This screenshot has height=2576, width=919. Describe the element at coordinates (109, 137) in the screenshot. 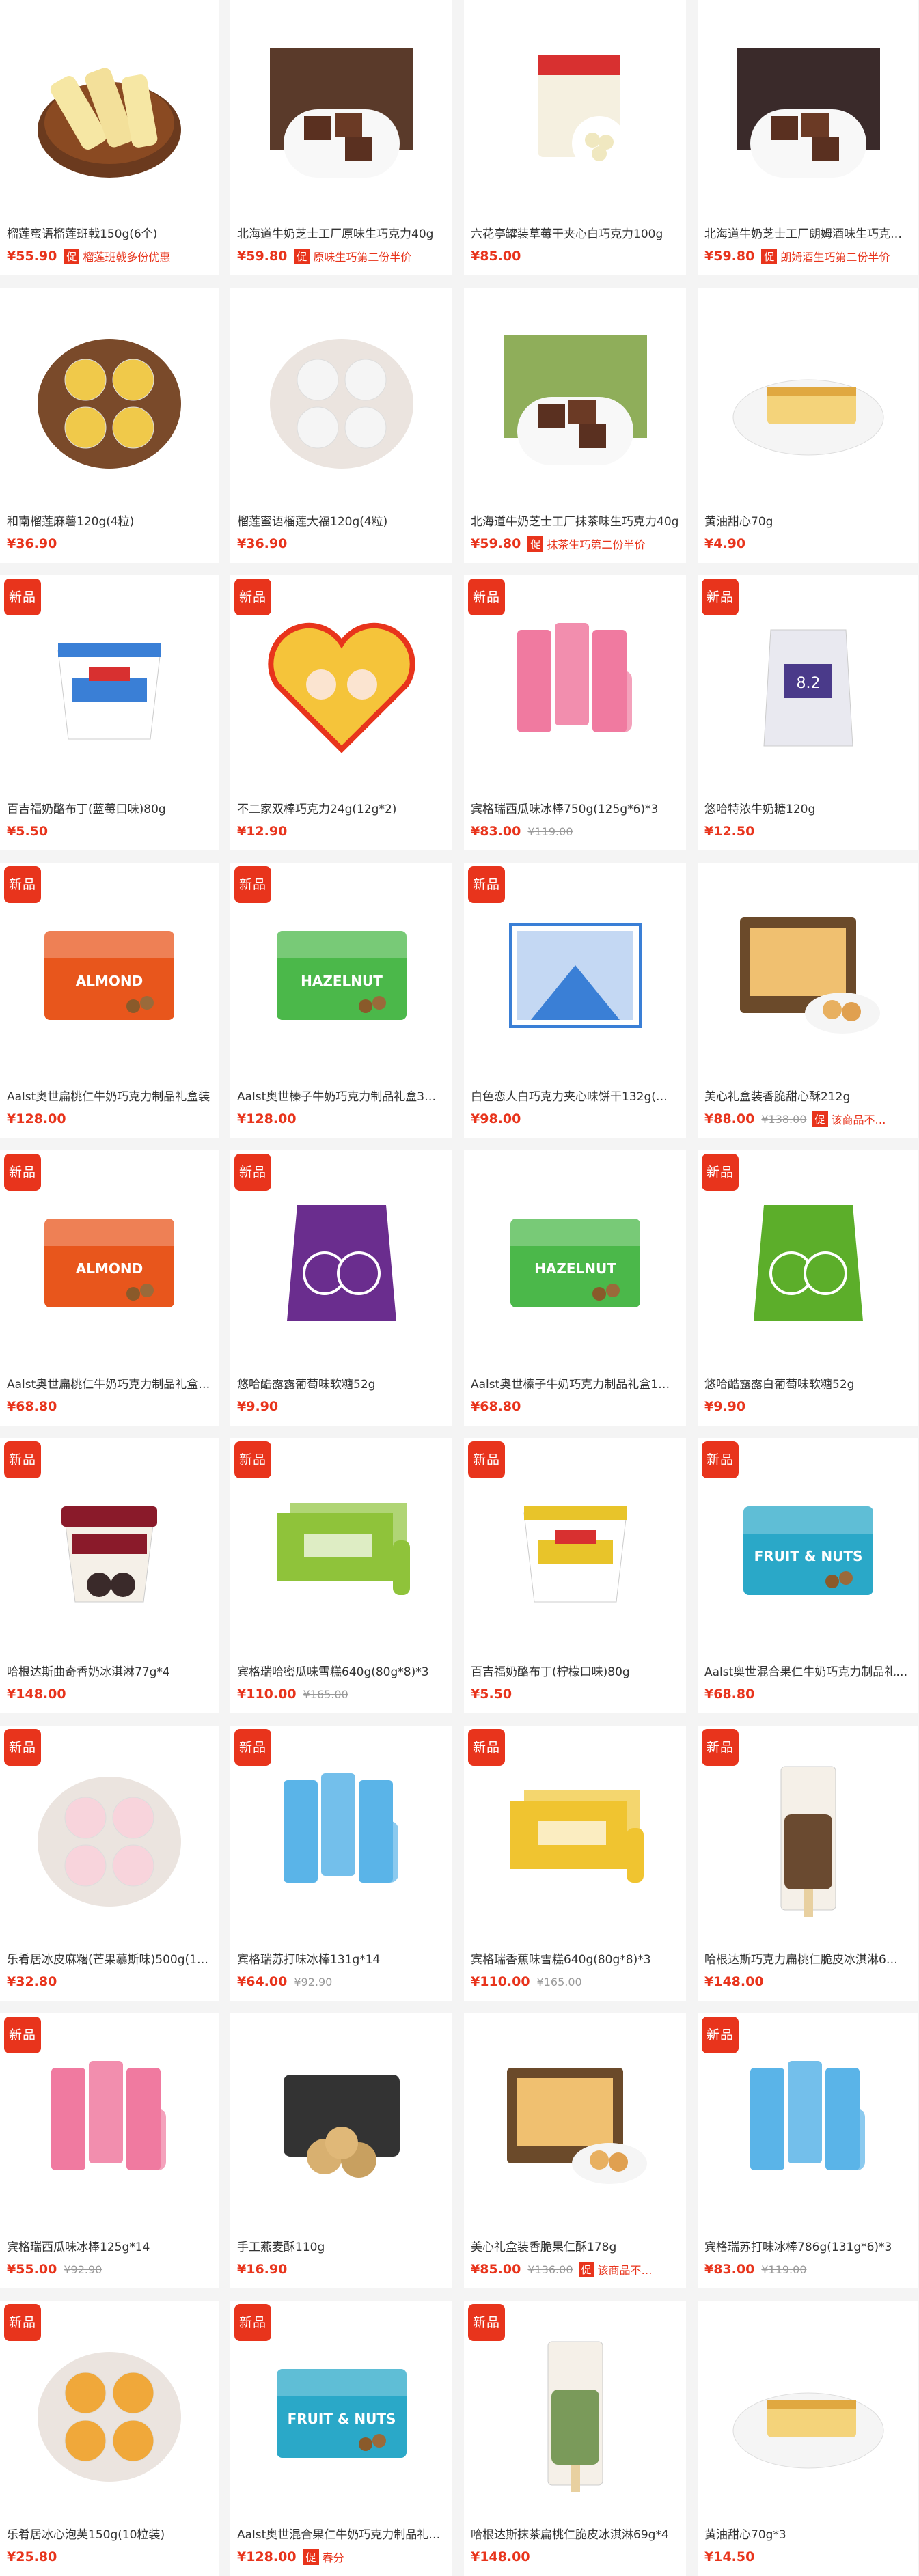

I see `product-card: 榴莲蜜语榴莲班戟150g(6个) ¥55.90 促榴莲班戟多份优惠` at that location.